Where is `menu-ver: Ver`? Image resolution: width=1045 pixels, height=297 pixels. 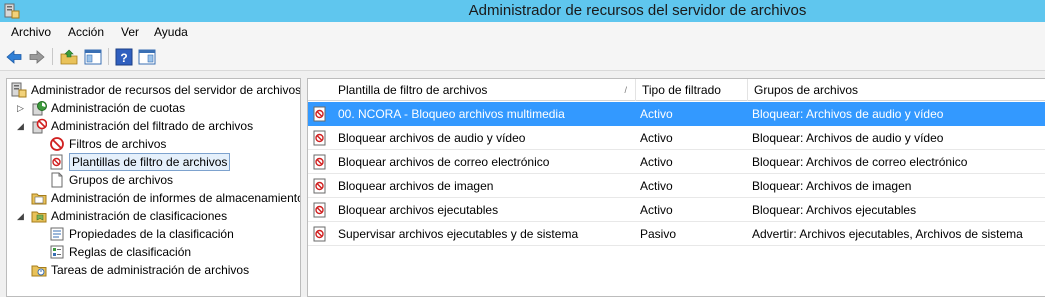 menu-ver: Ver is located at coordinates (130, 32).